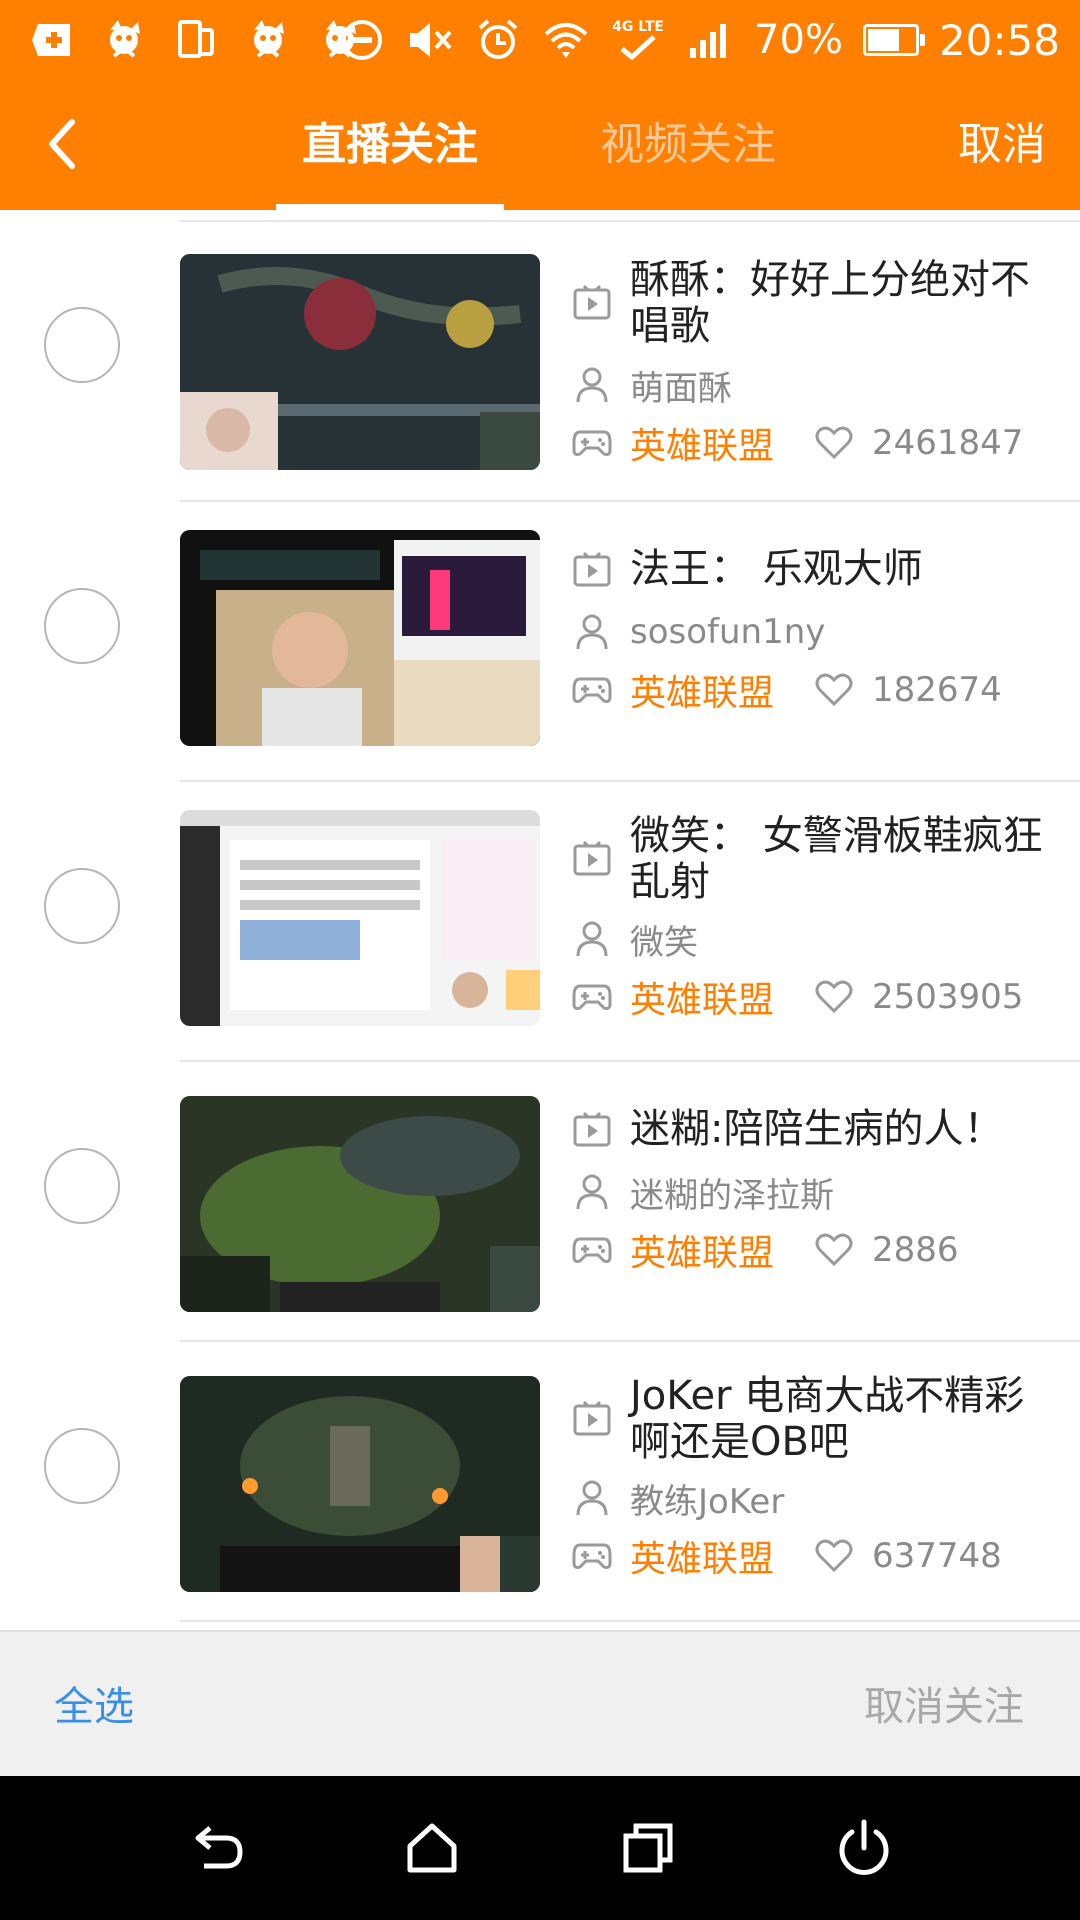 This screenshot has width=1080, height=1920. I want to click on streamer-row: 萌面酥, so click(817, 385).